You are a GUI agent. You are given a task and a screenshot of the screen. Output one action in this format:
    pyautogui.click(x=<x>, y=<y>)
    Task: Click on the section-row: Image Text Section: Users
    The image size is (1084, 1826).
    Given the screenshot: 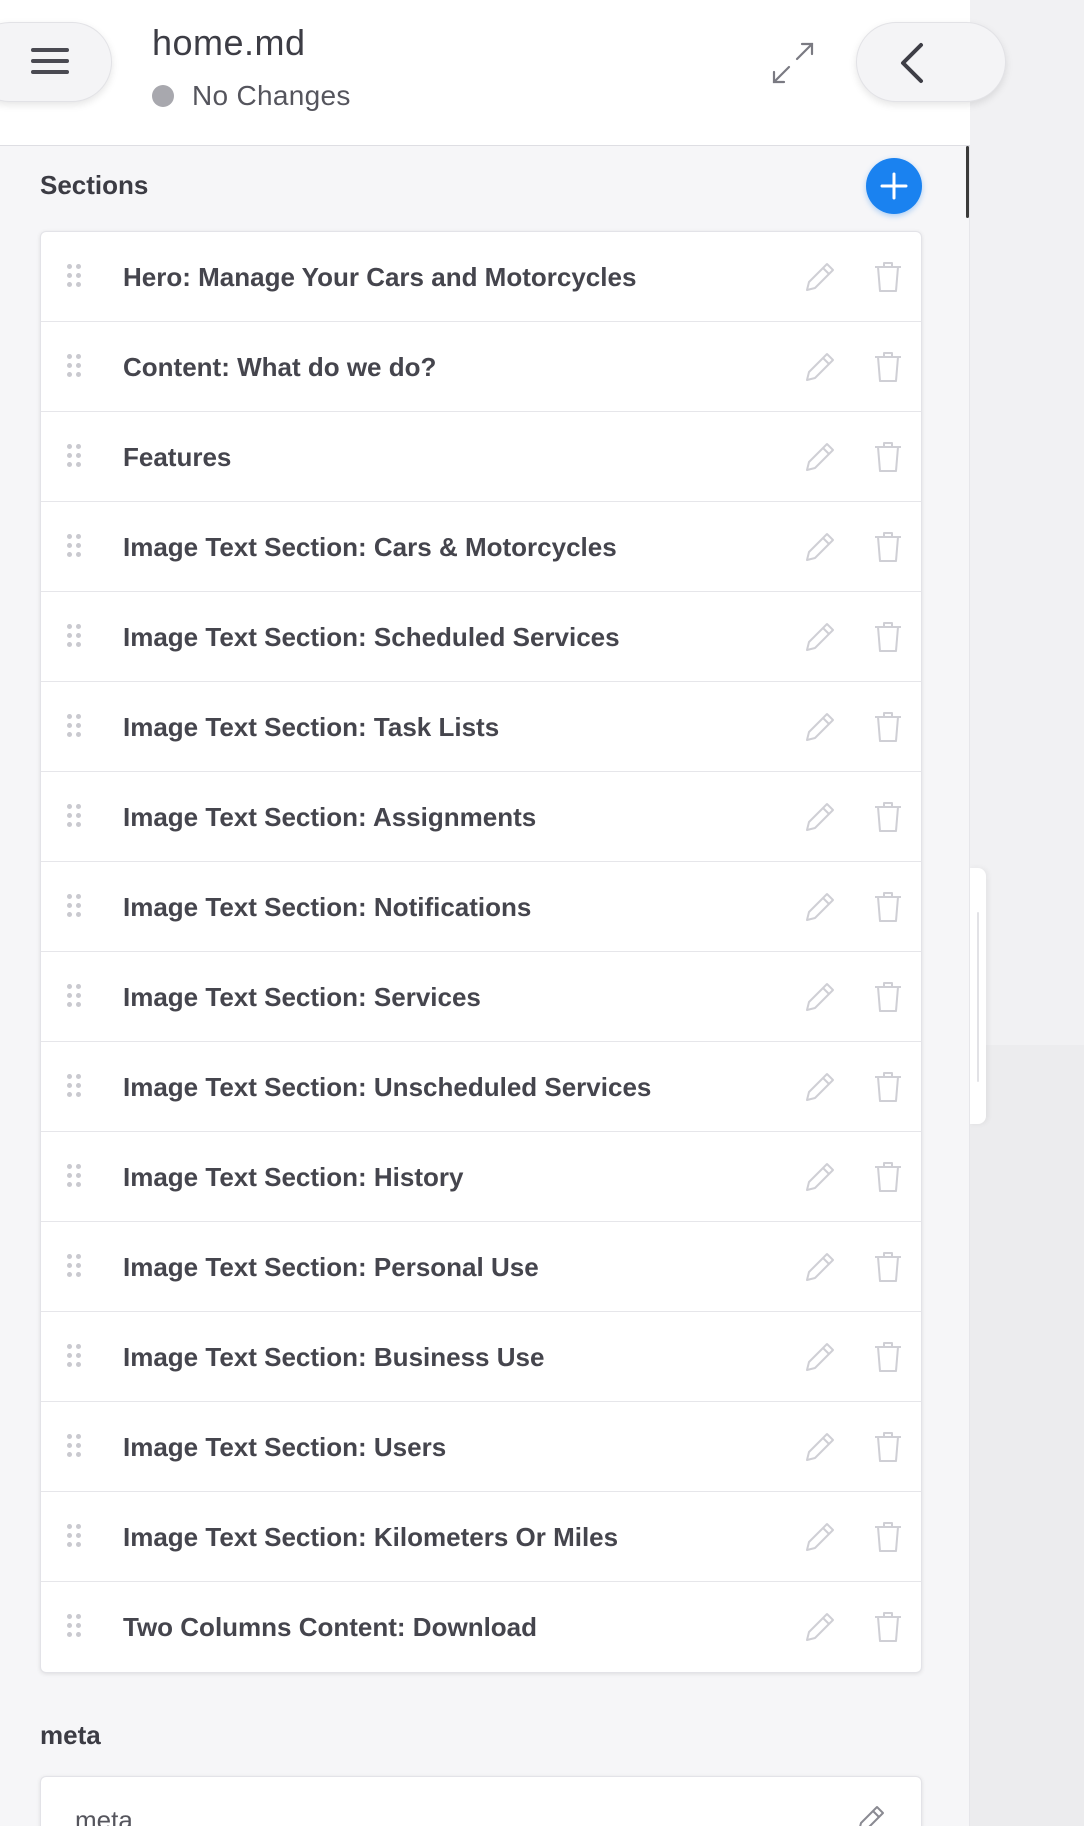 What is the action you would take?
    pyautogui.click(x=481, y=1447)
    